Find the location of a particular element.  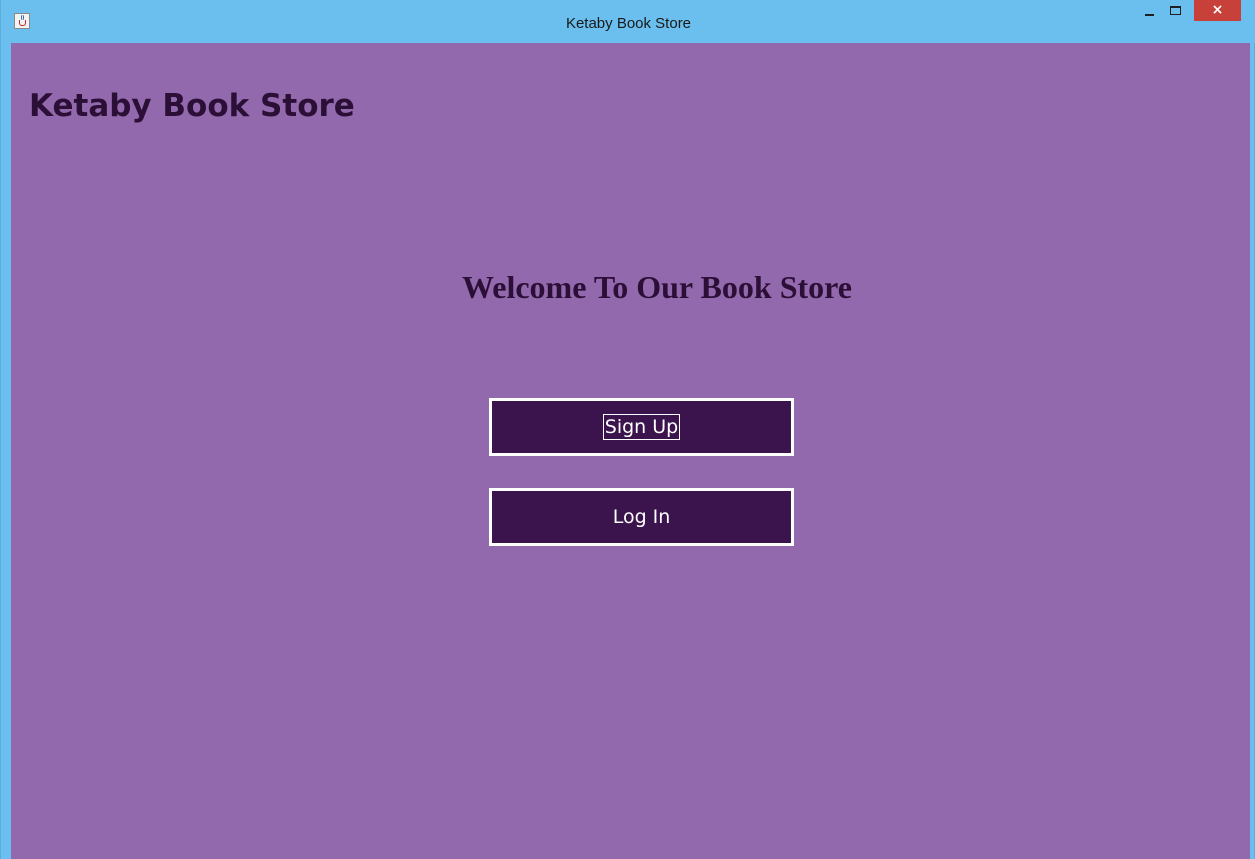

login-button: Log In is located at coordinates (641, 517).